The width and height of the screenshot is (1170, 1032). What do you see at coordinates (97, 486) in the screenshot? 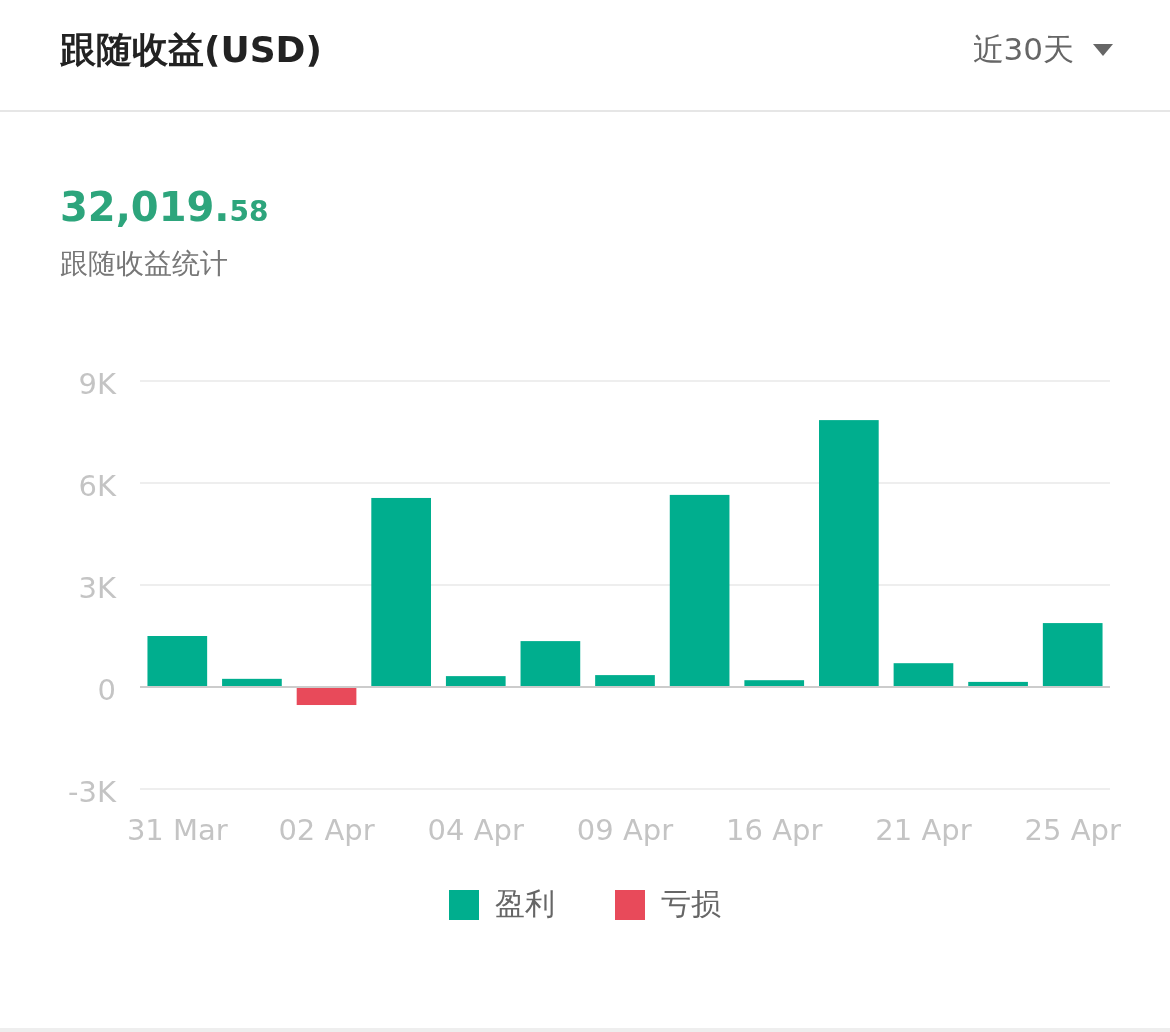
I see `y-tick-label: 6K` at bounding box center [97, 486].